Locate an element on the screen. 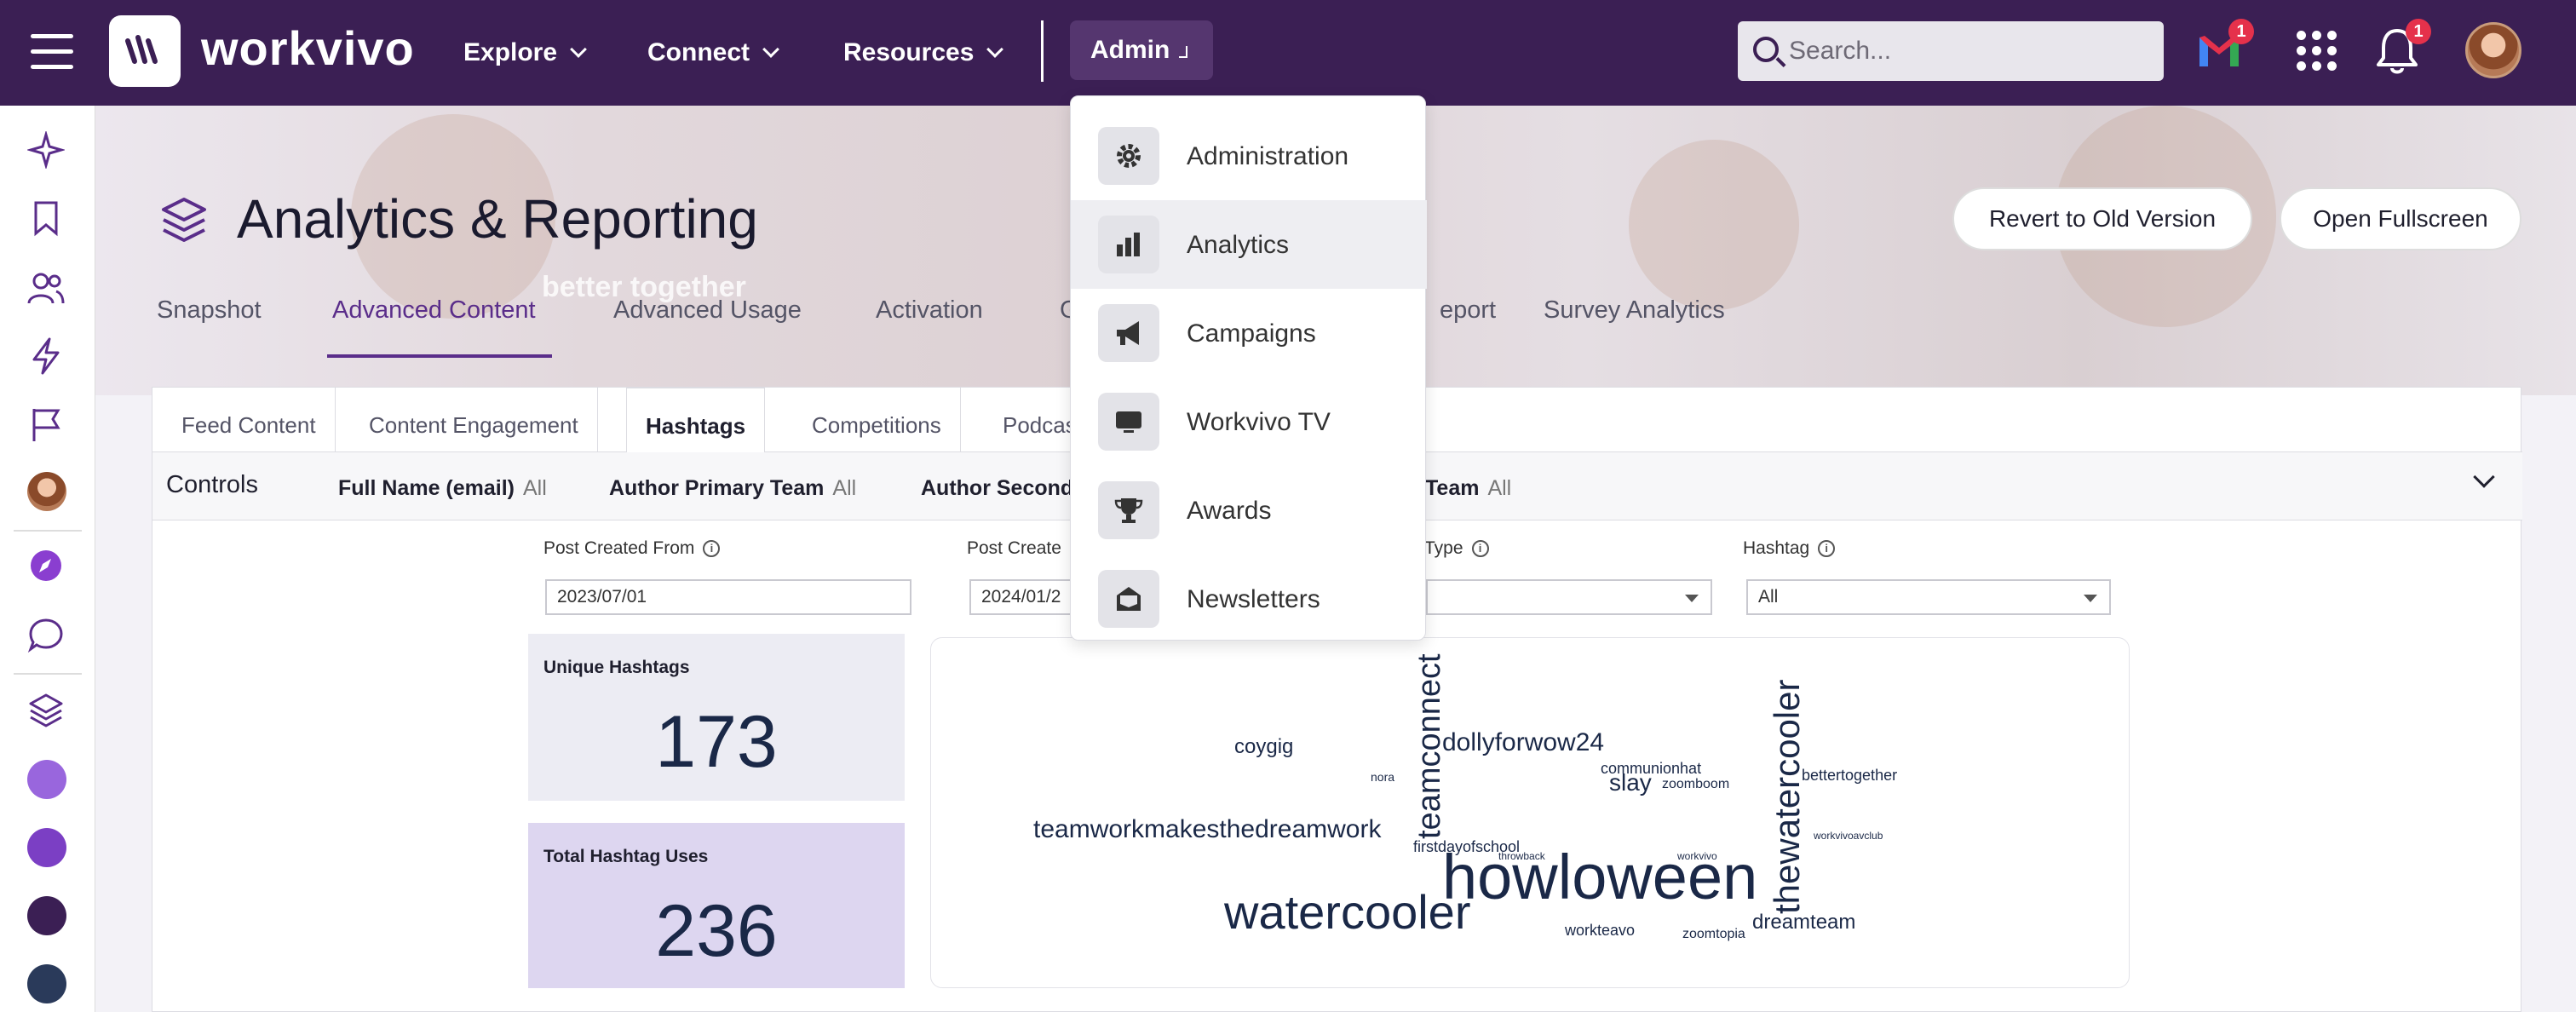  search-icon is located at coordinates (1766, 50).